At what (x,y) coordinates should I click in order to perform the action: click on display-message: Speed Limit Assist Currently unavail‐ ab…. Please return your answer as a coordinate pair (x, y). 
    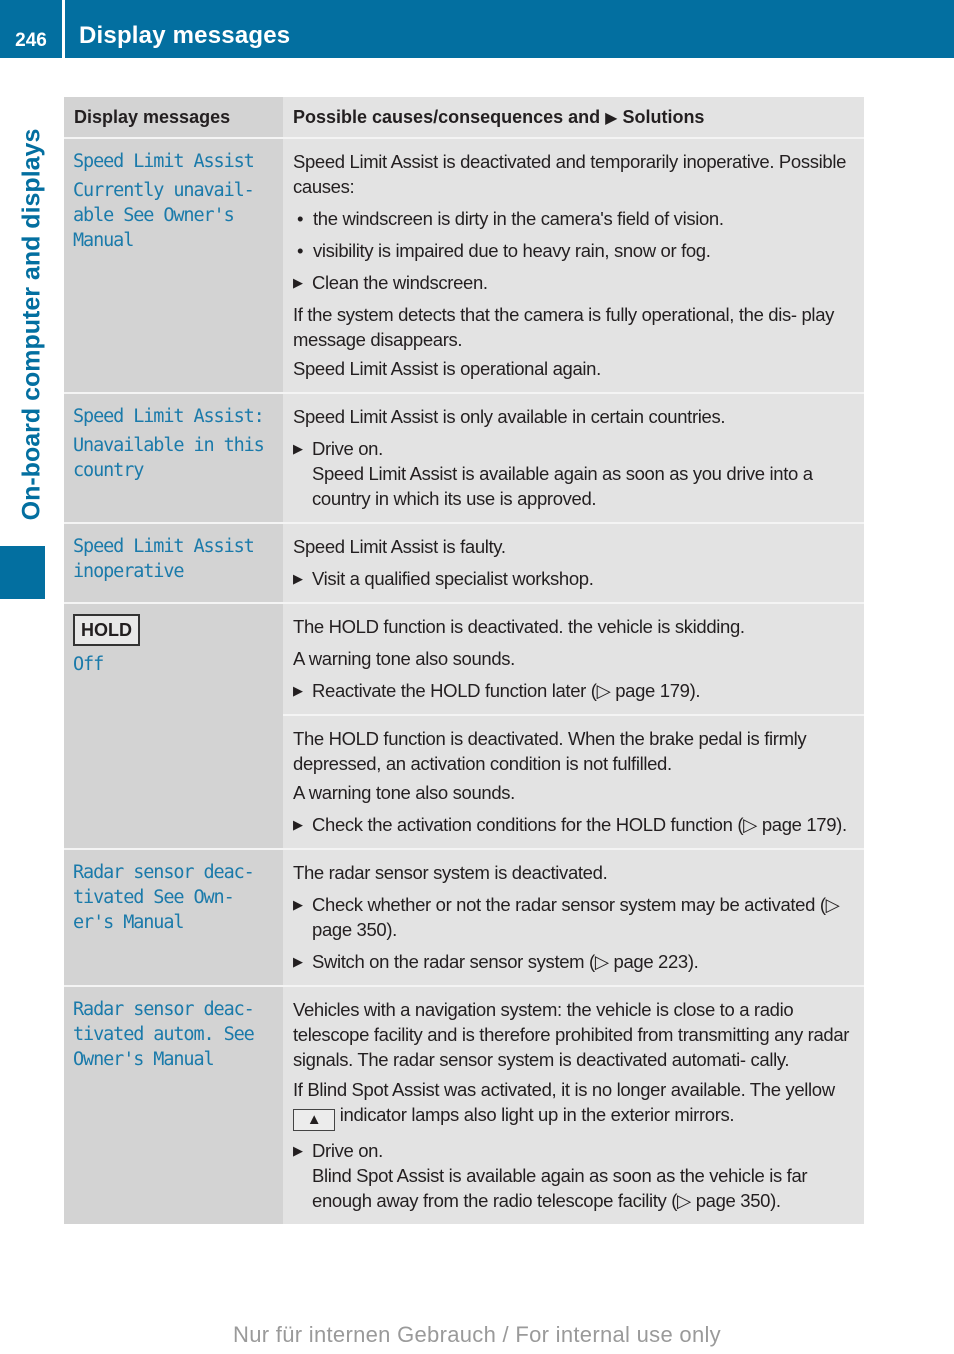
    Looking at the image, I should click on (173, 265).